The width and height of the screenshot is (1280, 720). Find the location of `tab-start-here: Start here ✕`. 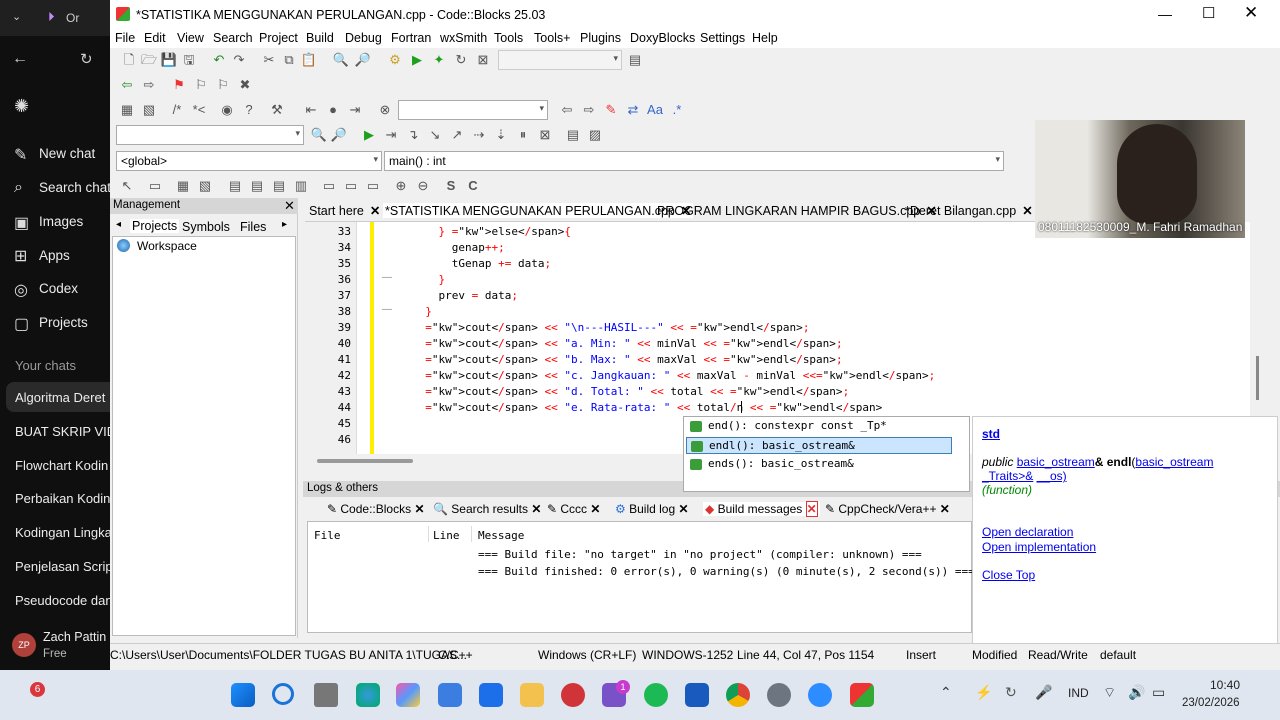

tab-start-here: Start here ✕ is located at coordinates (344, 210).